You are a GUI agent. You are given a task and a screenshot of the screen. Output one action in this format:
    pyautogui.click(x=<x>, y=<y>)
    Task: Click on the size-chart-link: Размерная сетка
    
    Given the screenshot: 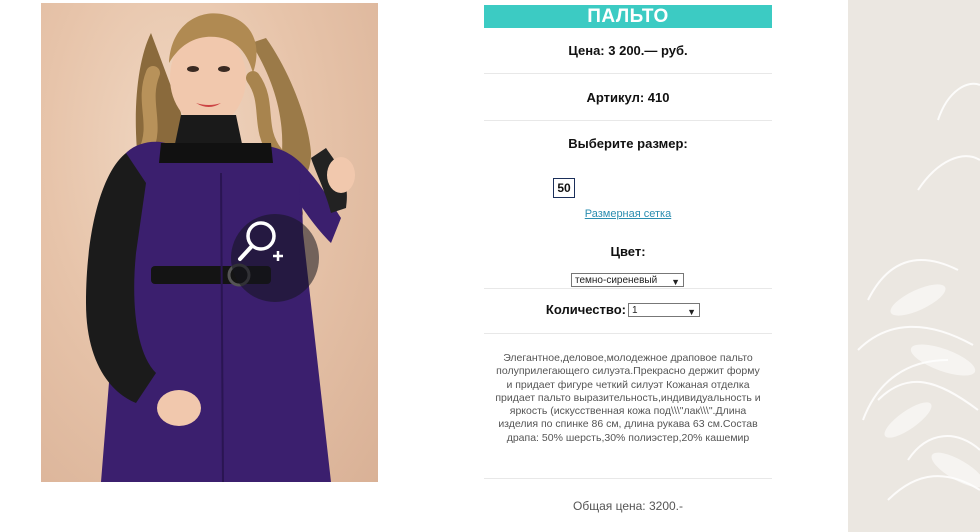 What is the action you would take?
    pyautogui.click(x=628, y=214)
    